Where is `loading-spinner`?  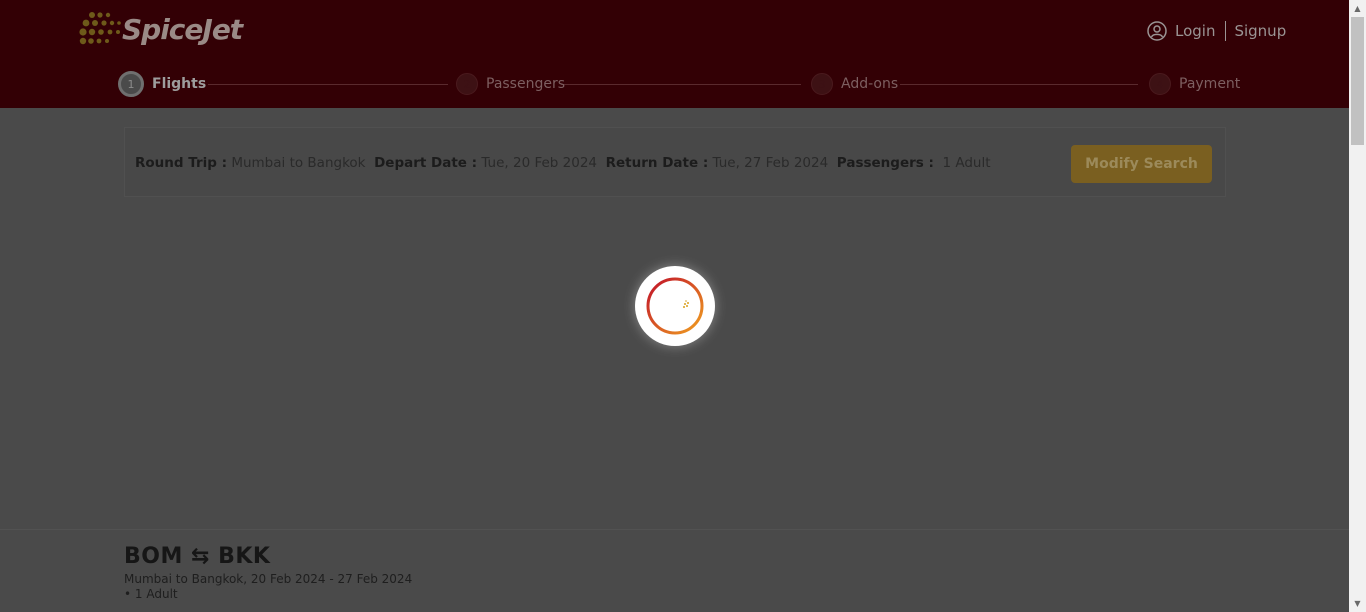
loading-spinner is located at coordinates (675, 306).